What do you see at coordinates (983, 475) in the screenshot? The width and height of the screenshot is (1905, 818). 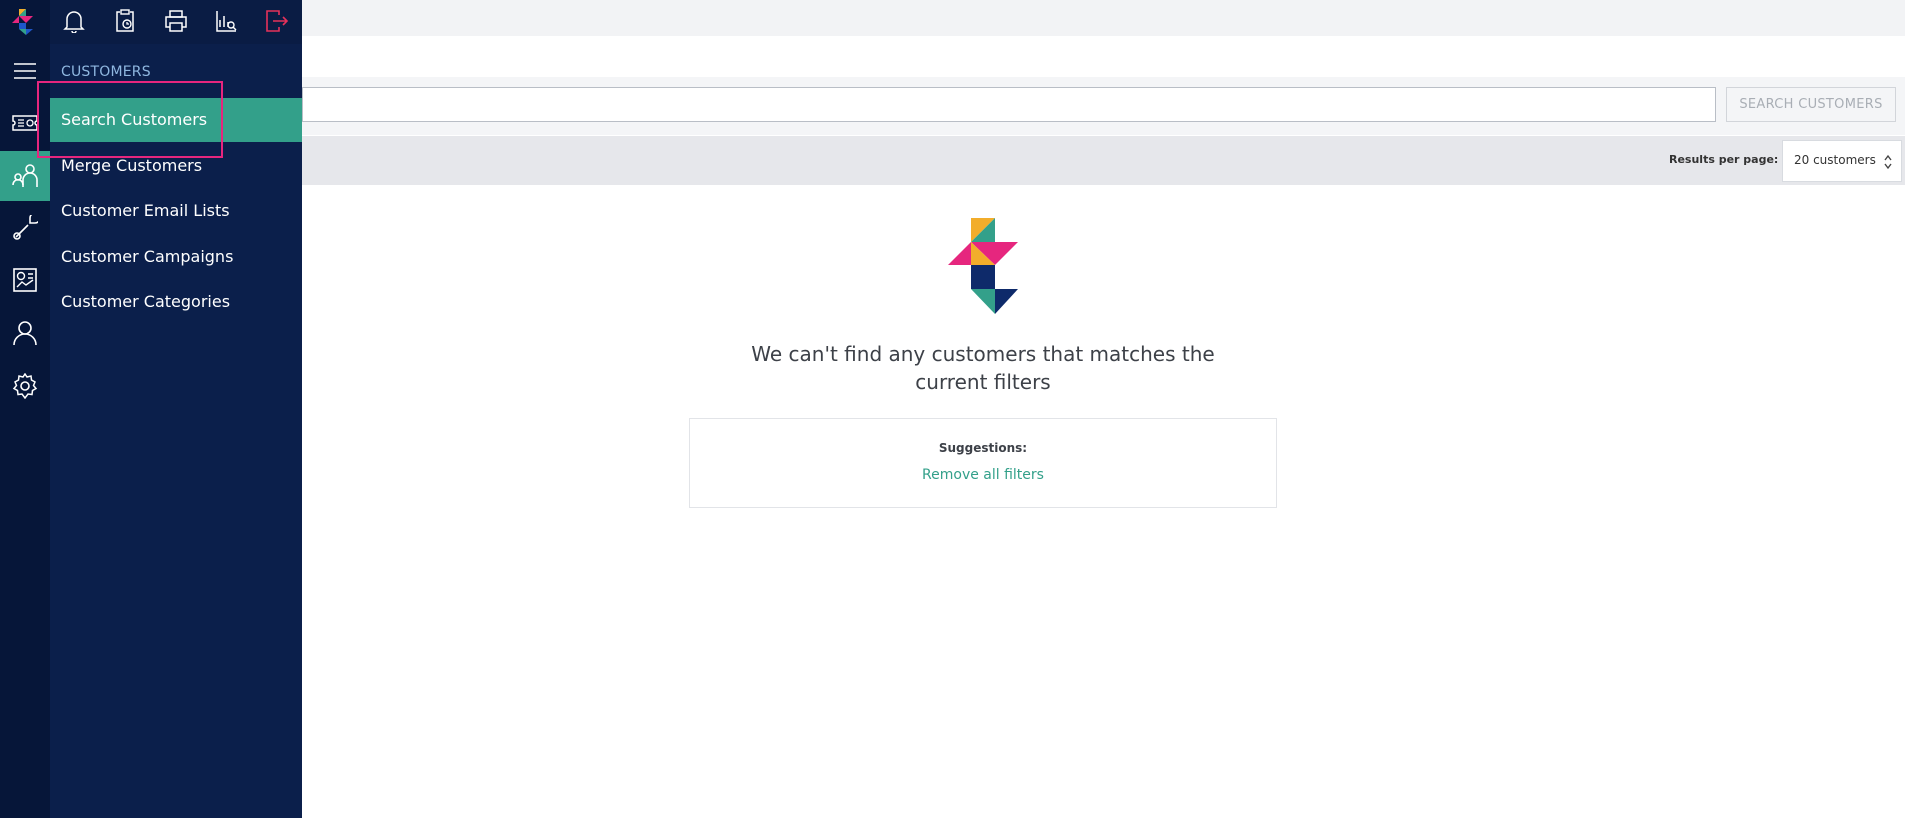 I see `remove-all-filters-link: Remove all filters` at bounding box center [983, 475].